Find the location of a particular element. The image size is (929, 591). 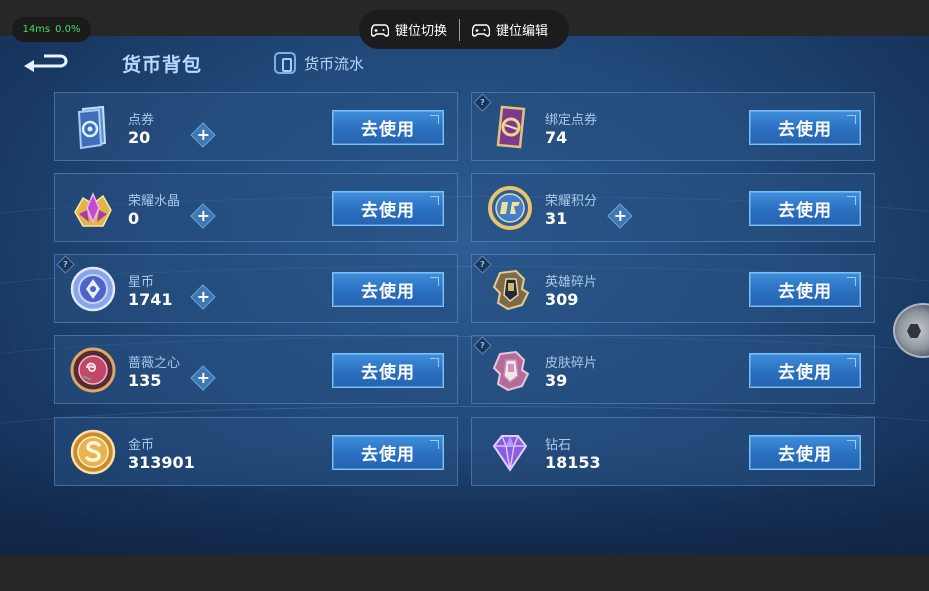

latency-value: 14ms is located at coordinates (36, 29).